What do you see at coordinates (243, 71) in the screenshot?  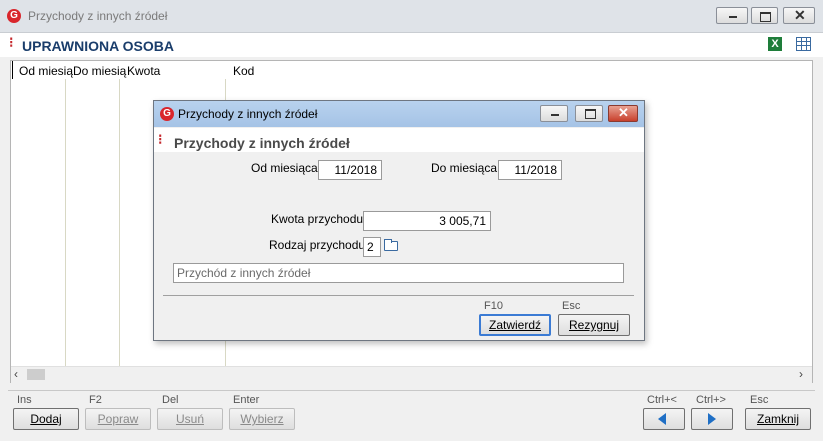 I see `column-header-kod: Kod` at bounding box center [243, 71].